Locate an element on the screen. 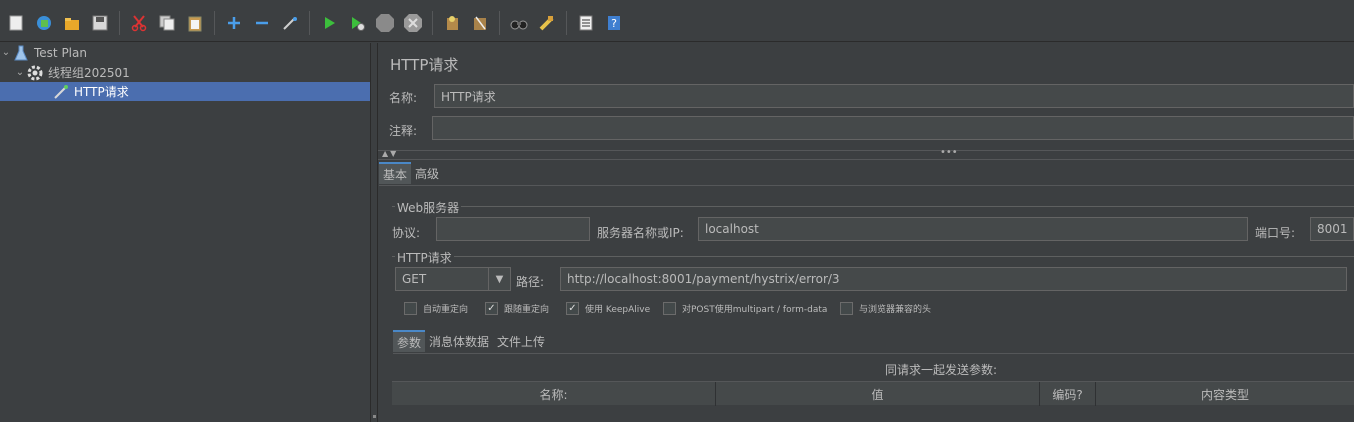 The image size is (1354, 422). tree-node-thread-group: ⌄ 线程组202501 is located at coordinates (72, 72).